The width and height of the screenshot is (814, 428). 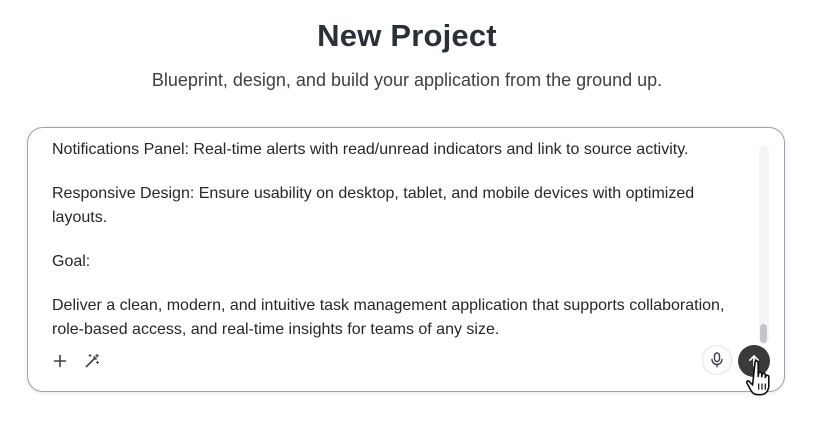 I want to click on send-button, so click(x=754, y=361).